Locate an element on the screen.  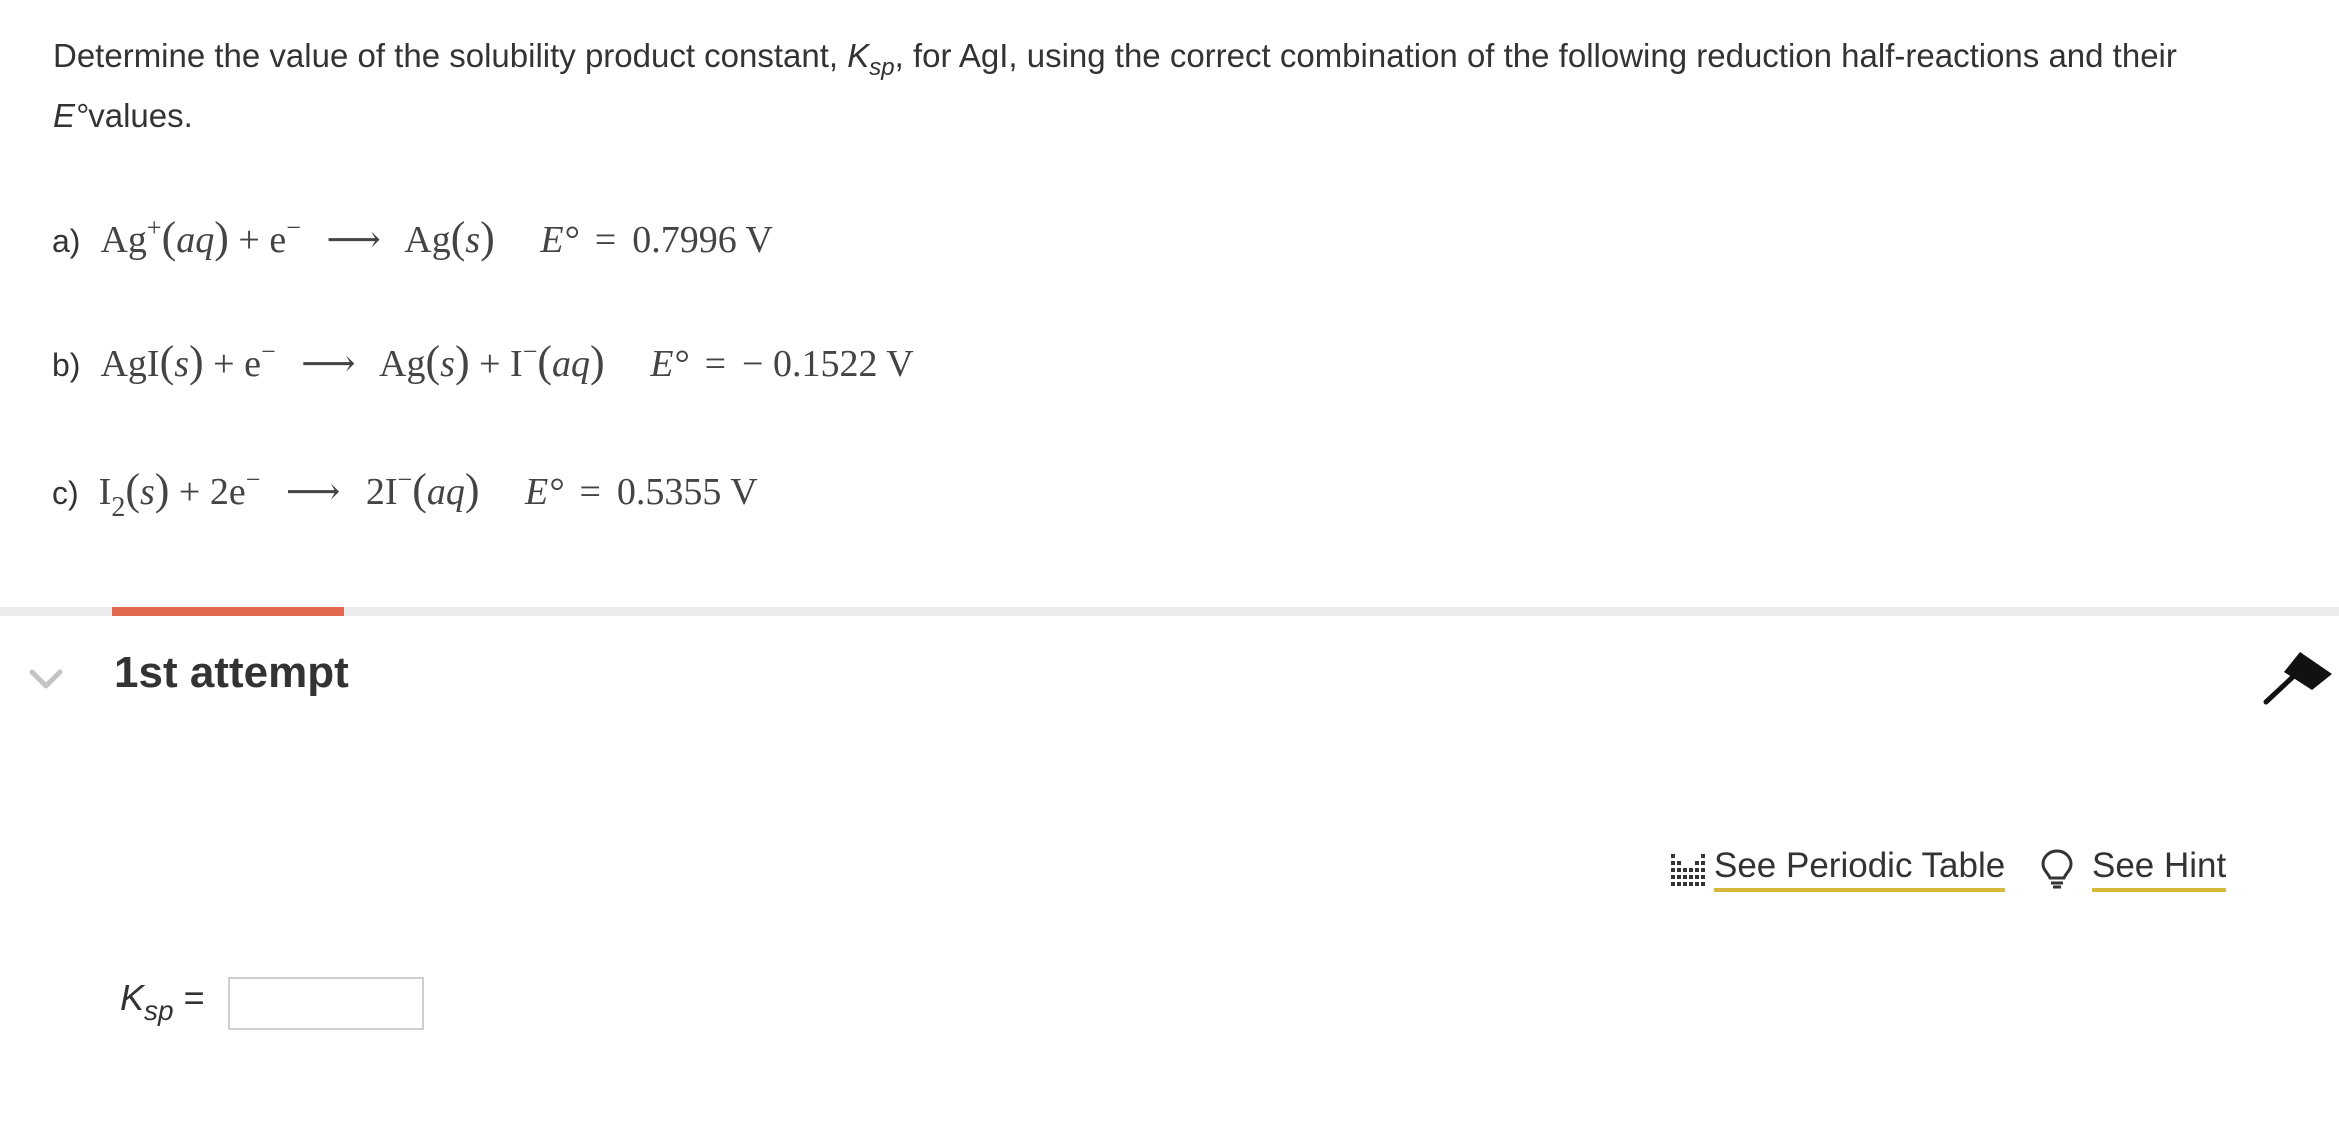
electron: 2e is located at coordinates (227, 492).